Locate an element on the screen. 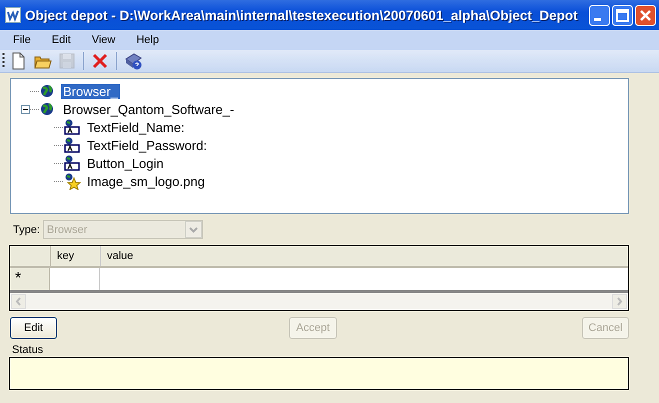 The height and width of the screenshot is (403, 659). help-book-icon is located at coordinates (133, 61).